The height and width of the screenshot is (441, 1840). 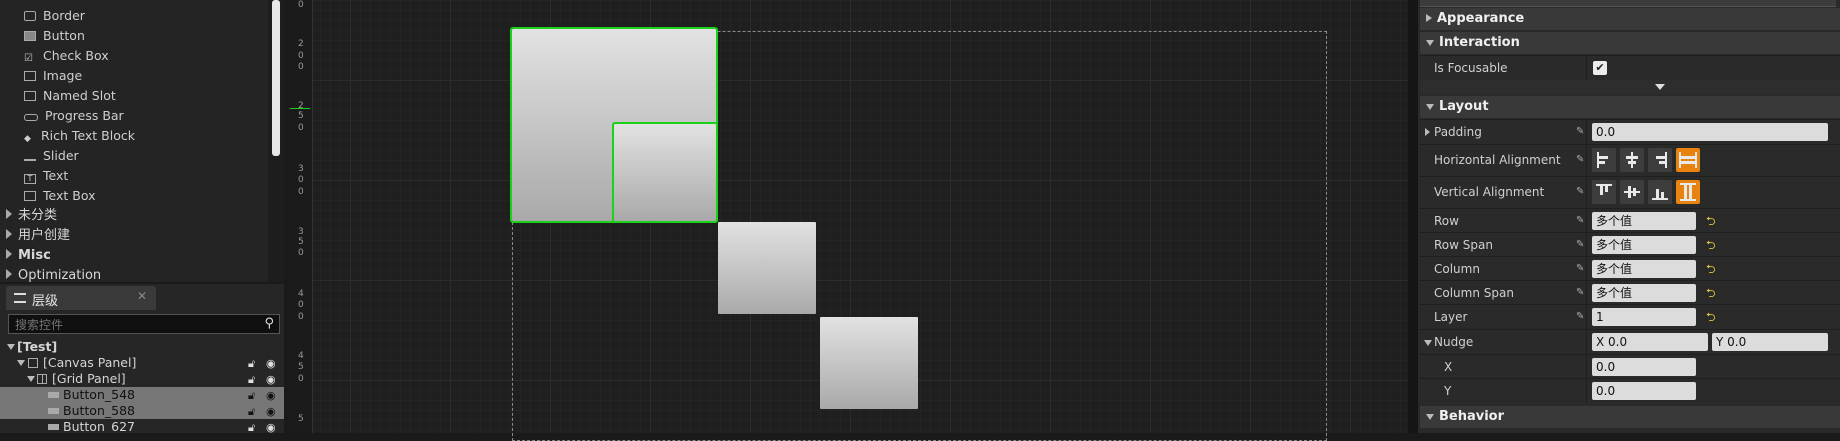 I want to click on palette-item-checkbox: ☑ Check Box, so click(x=66, y=56).